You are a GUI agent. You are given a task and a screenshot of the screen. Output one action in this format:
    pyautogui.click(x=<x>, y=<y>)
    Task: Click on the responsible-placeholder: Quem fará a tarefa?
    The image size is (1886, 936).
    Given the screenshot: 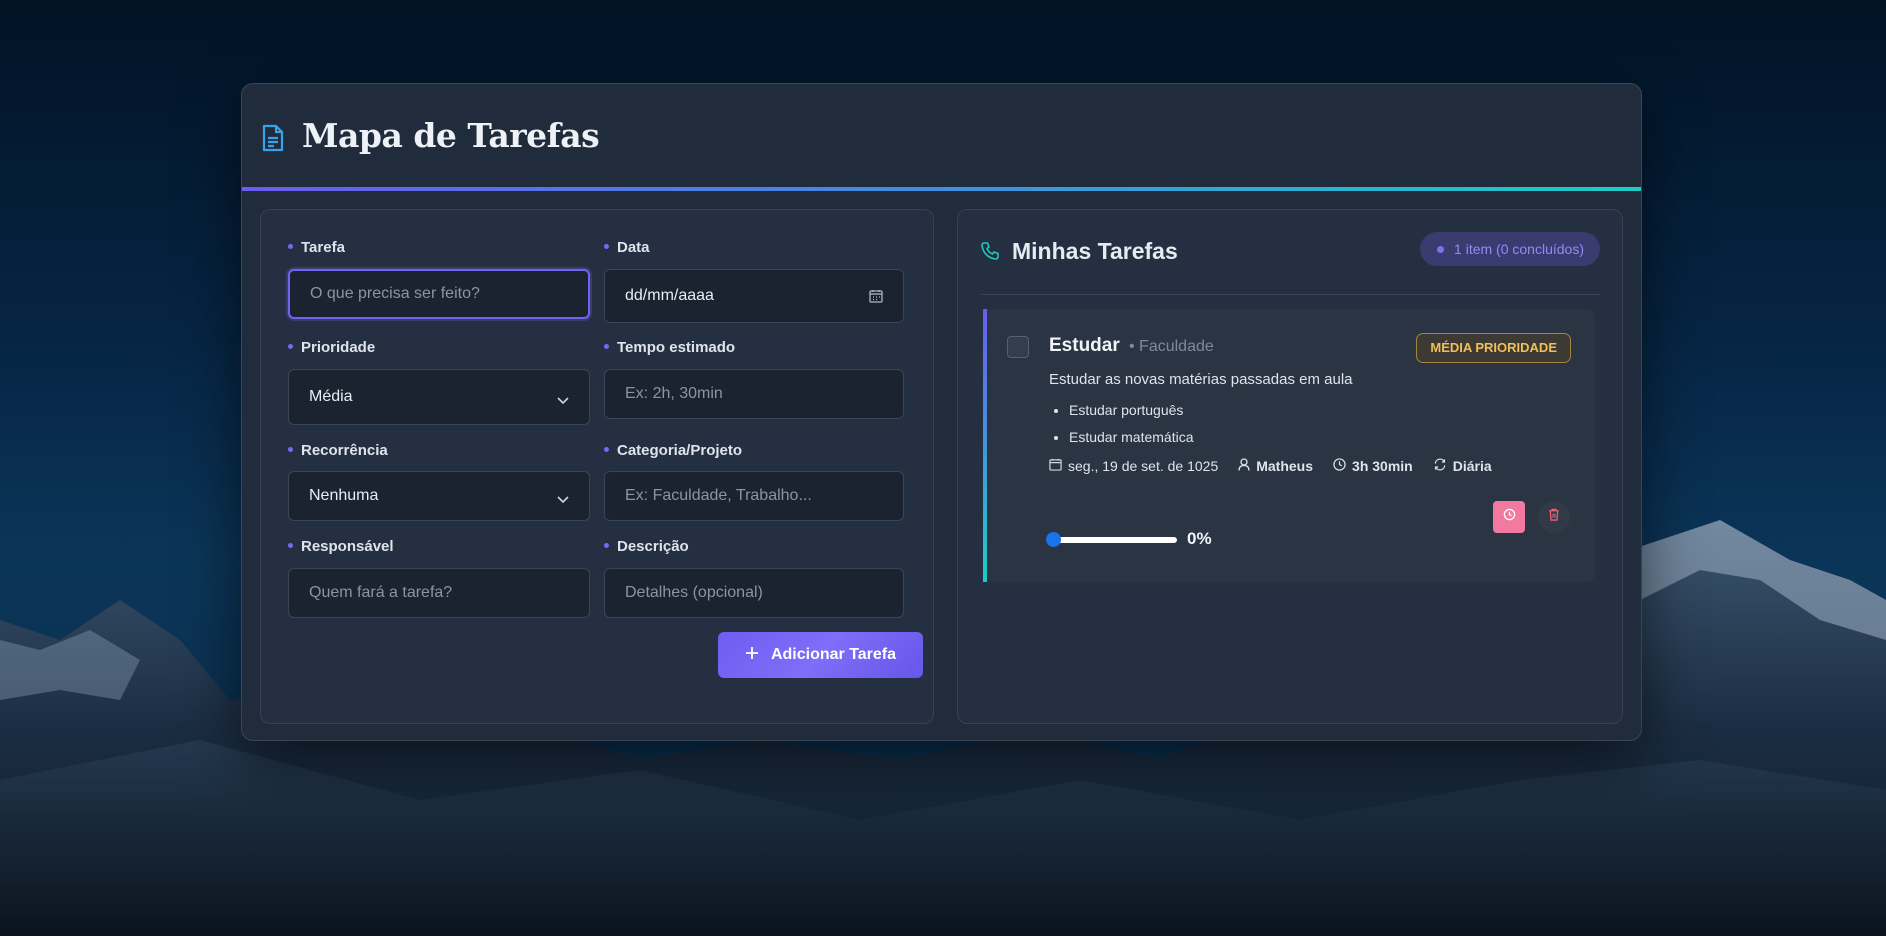 What is the action you would take?
    pyautogui.click(x=381, y=592)
    